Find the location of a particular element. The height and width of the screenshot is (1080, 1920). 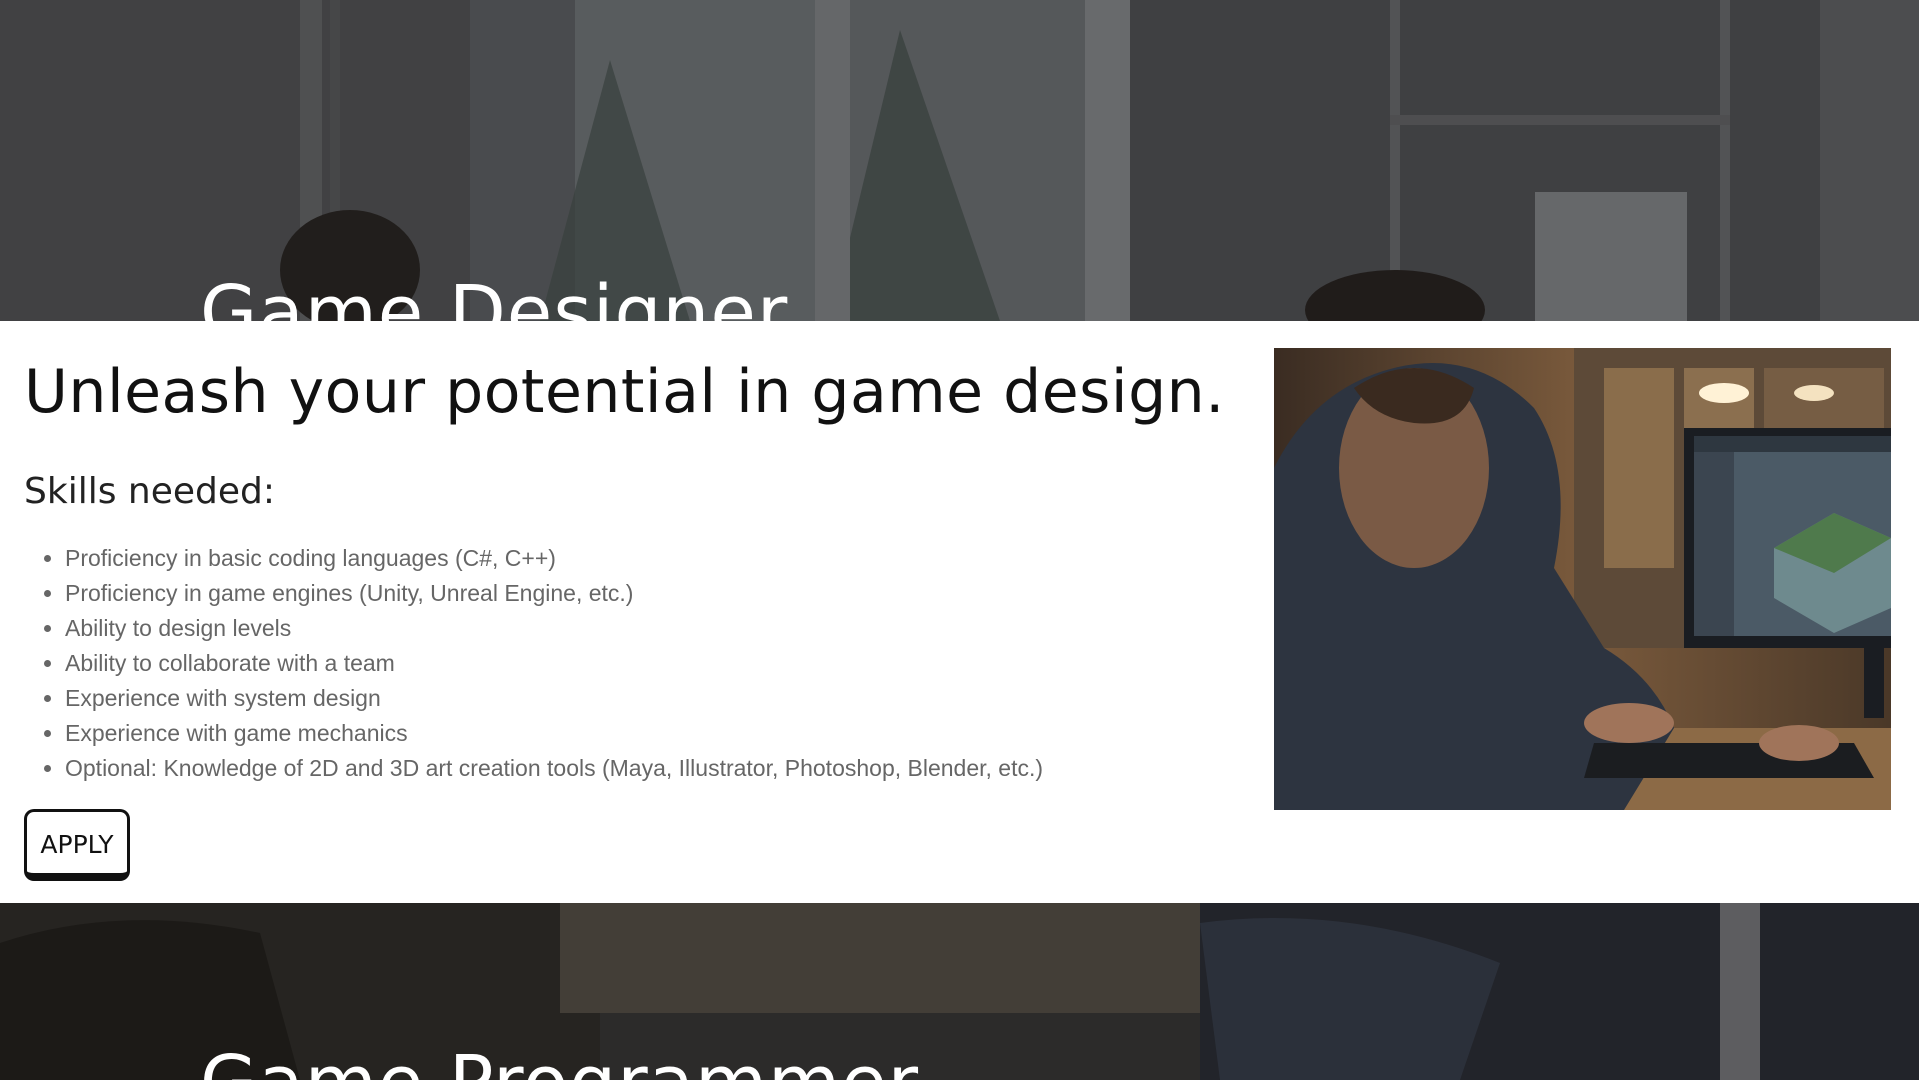

designer-at-computer-image is located at coordinates (1582, 579).